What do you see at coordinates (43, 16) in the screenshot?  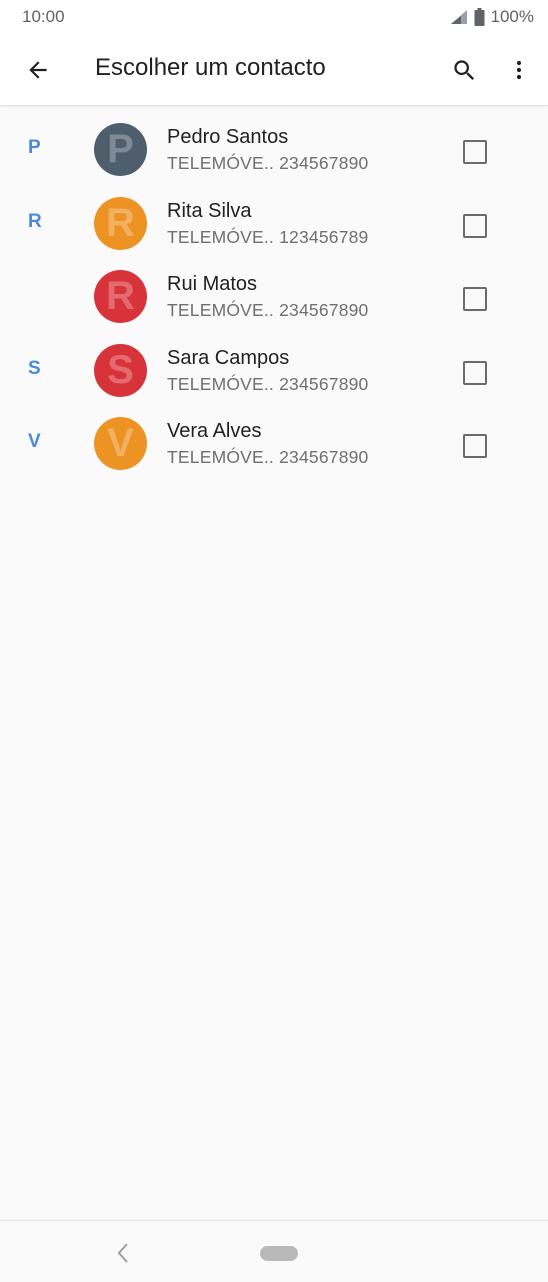 I see `status-time: 10:00` at bounding box center [43, 16].